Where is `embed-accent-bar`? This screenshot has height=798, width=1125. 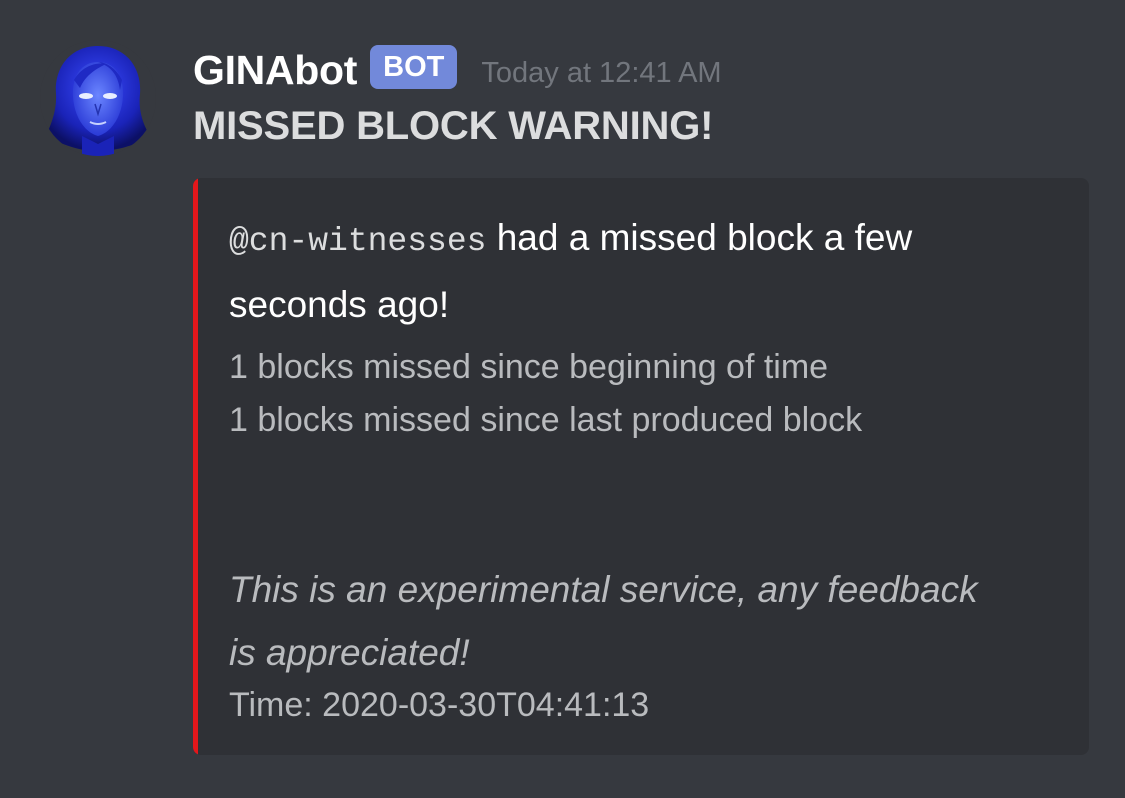
embed-accent-bar is located at coordinates (195, 466).